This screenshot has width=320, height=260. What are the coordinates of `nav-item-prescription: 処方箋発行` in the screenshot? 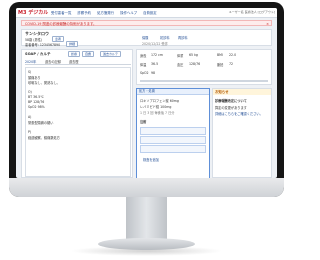 It's located at (105, 13).